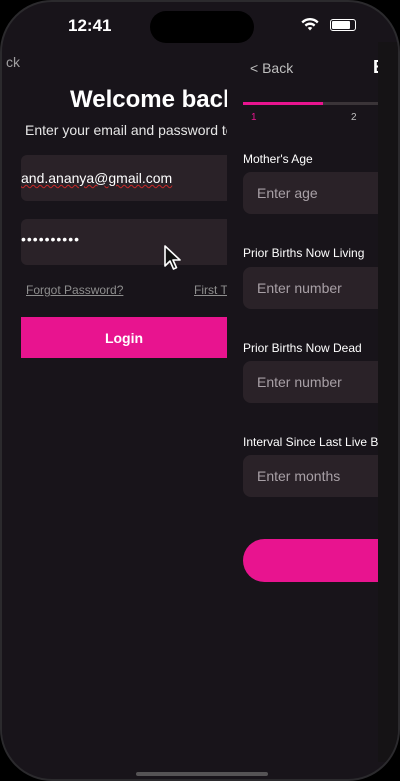 Image resolution: width=400 pixels, height=781 pixels. What do you see at coordinates (13, 62) in the screenshot?
I see `login-back-button: ck` at bounding box center [13, 62].